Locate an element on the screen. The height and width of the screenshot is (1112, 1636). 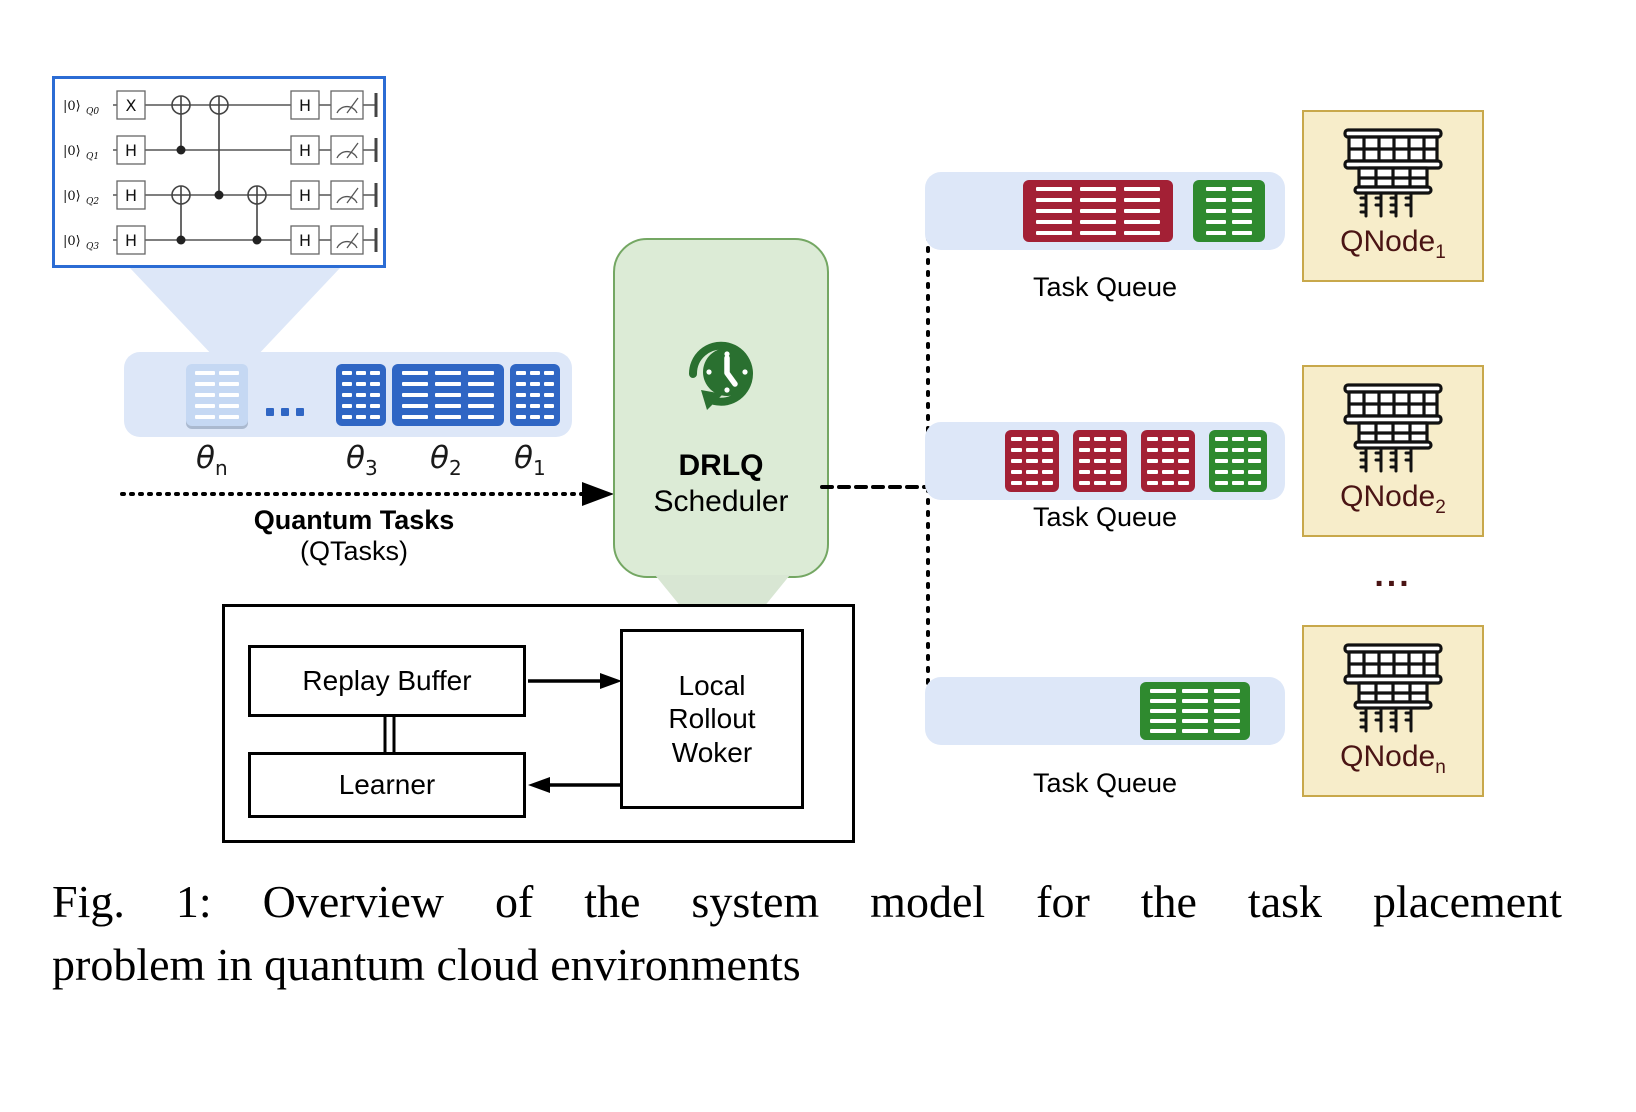
svg-text: Q3 is located at coordinates (92, 247).